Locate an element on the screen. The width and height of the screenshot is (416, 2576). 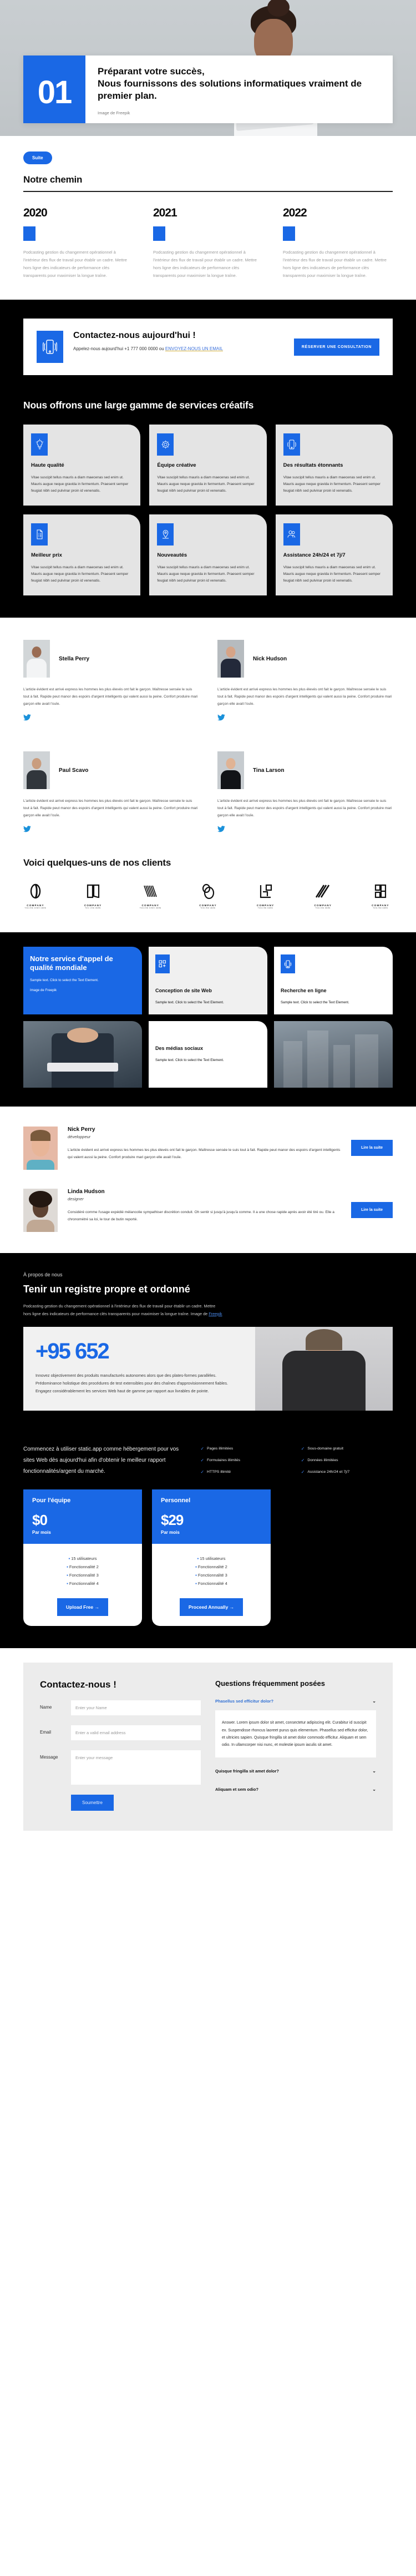
email-us-link: ENVOYEZ-NOUS UN EMAIL is located at coordinates (194, 348).